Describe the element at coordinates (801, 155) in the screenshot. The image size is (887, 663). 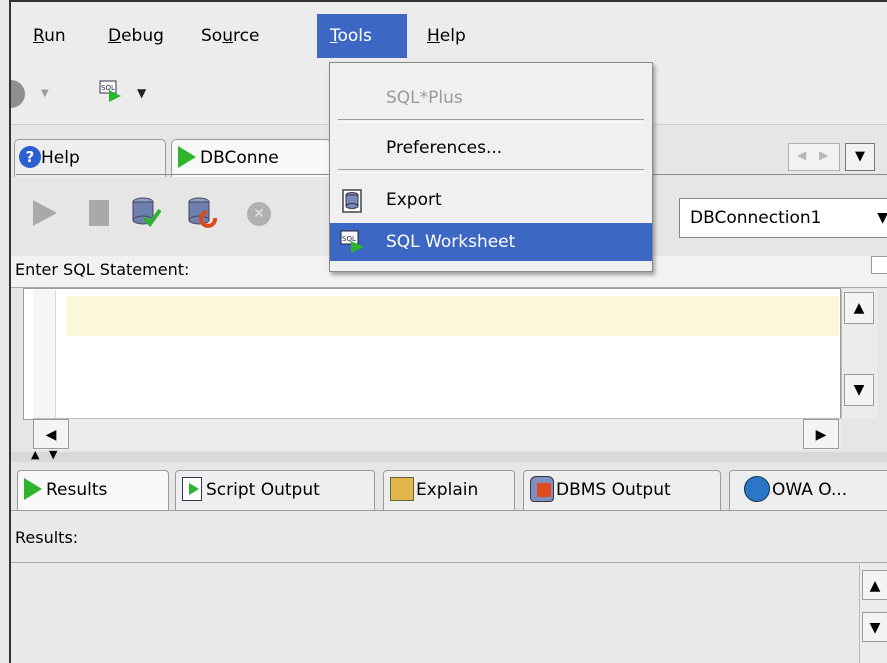
I see `tab-scroll-left-icon: ◀` at that location.